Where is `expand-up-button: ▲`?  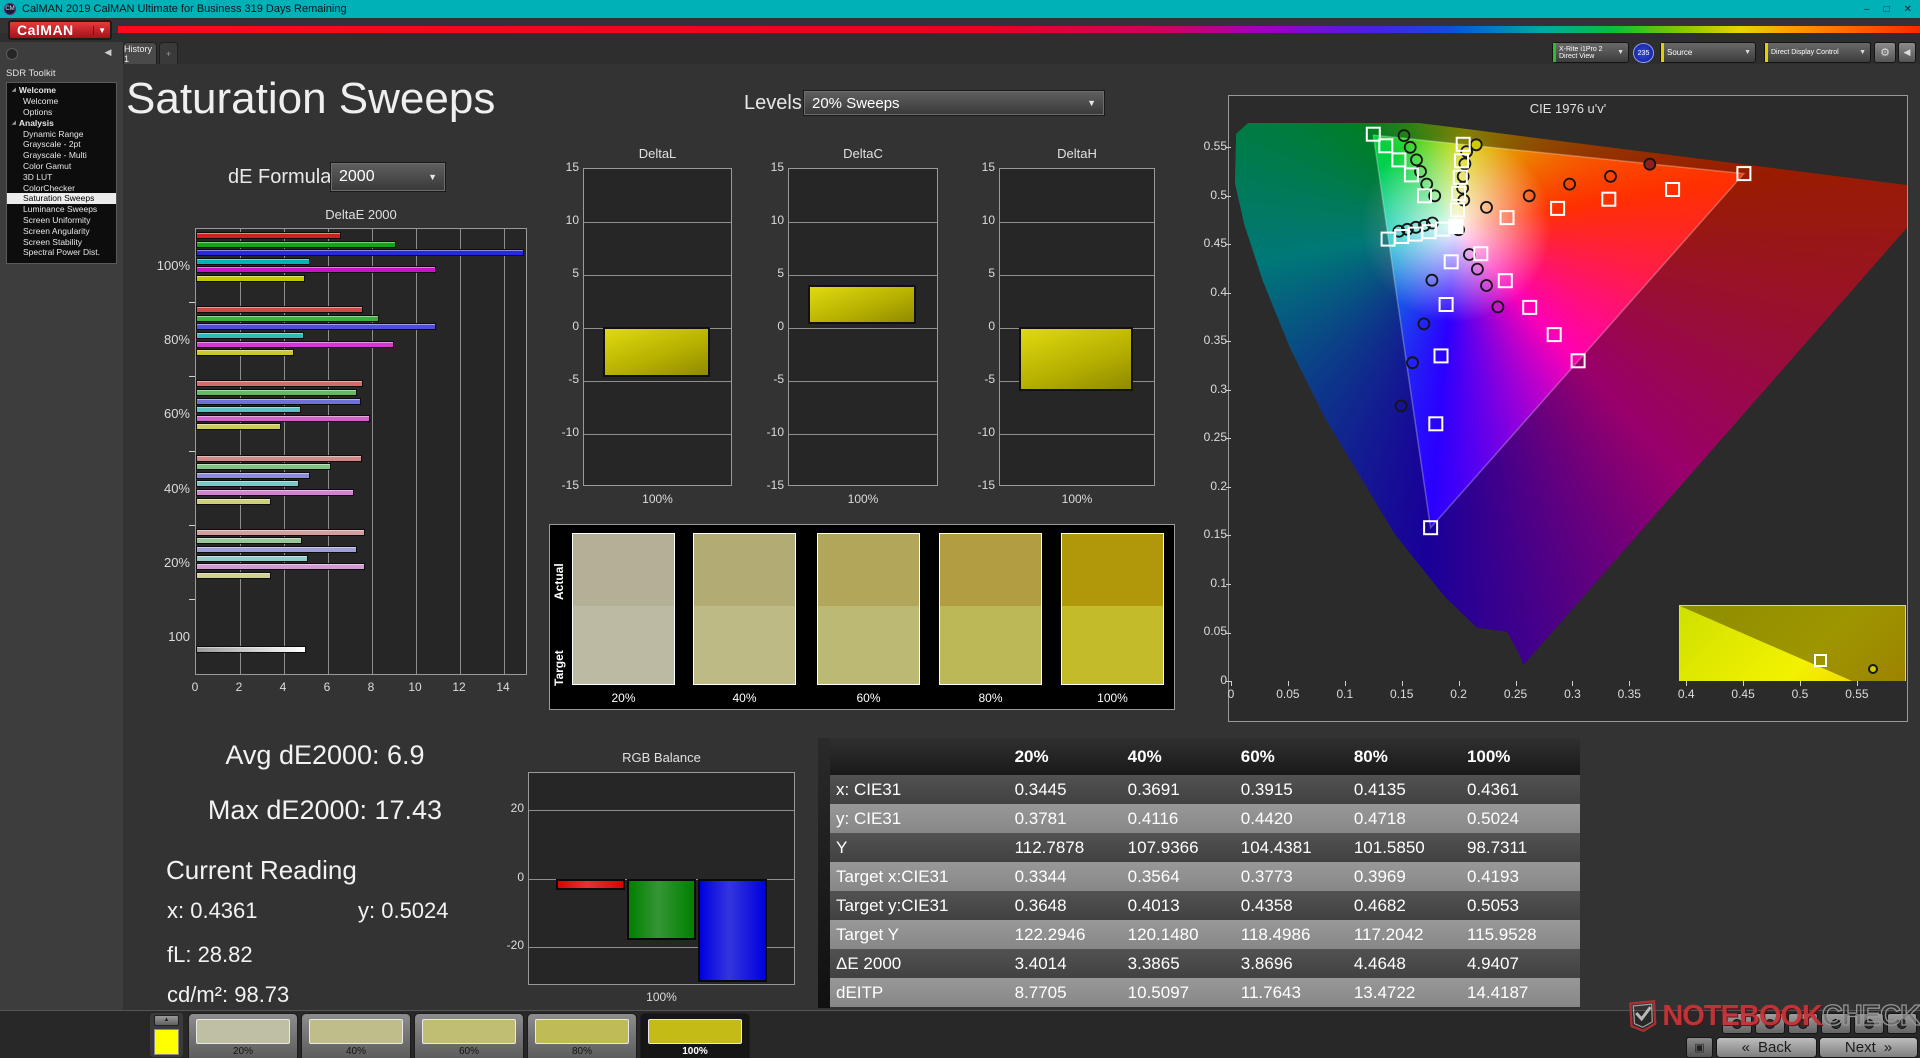
expand-up-button: ▲ is located at coordinates (166, 1020).